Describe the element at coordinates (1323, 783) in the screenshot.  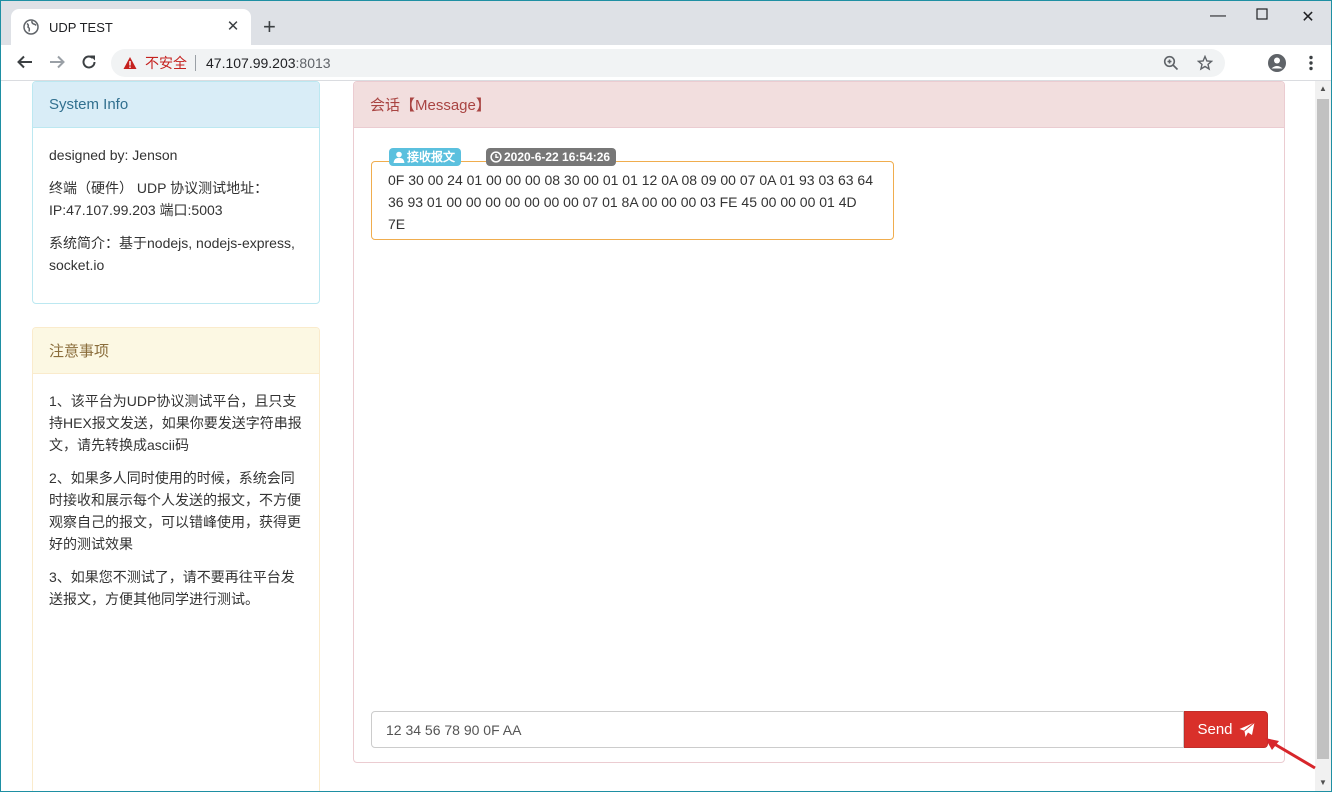
I see `scroll-down-arrow-icon: ▼` at that location.